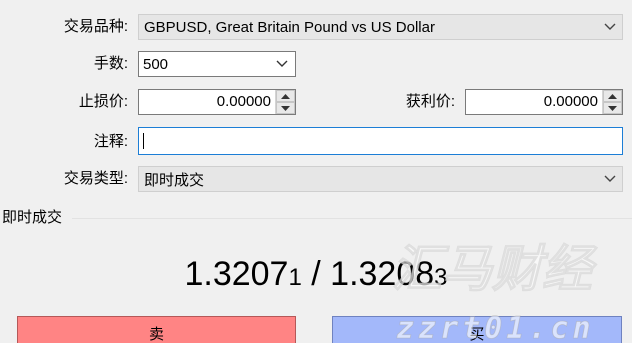  I want to click on ask-price: 1.3208, so click(382, 274).